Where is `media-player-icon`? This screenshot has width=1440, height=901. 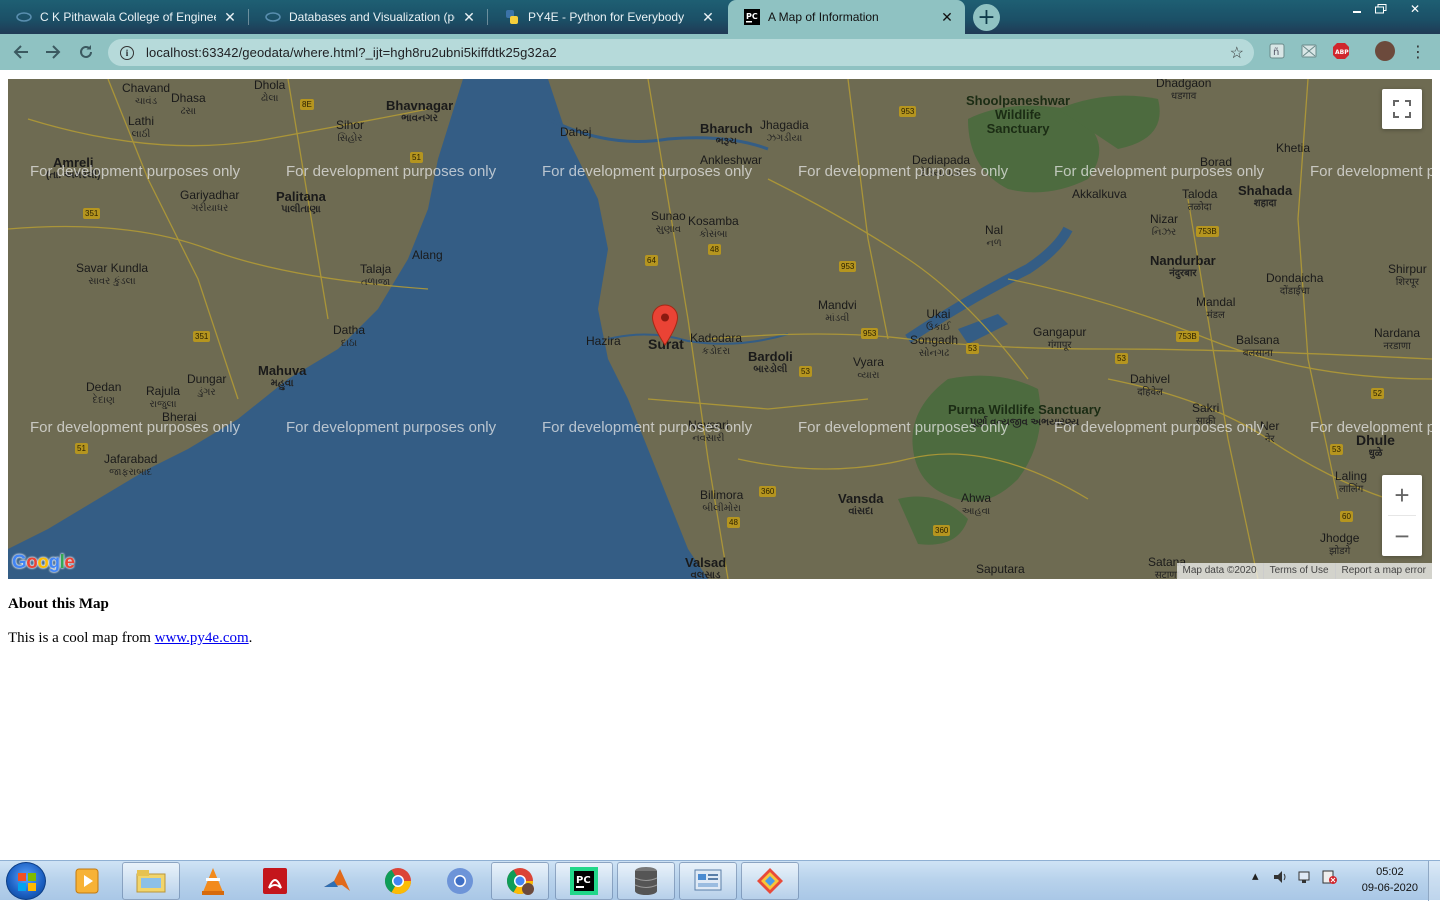 media-player-icon is located at coordinates (87, 881).